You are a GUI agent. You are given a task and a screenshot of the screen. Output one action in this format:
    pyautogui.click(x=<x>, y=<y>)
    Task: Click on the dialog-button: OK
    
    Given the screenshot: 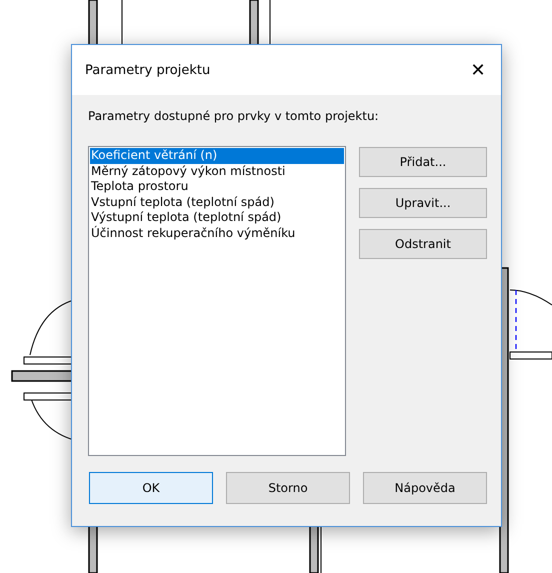 What is the action you would take?
    pyautogui.click(x=151, y=488)
    